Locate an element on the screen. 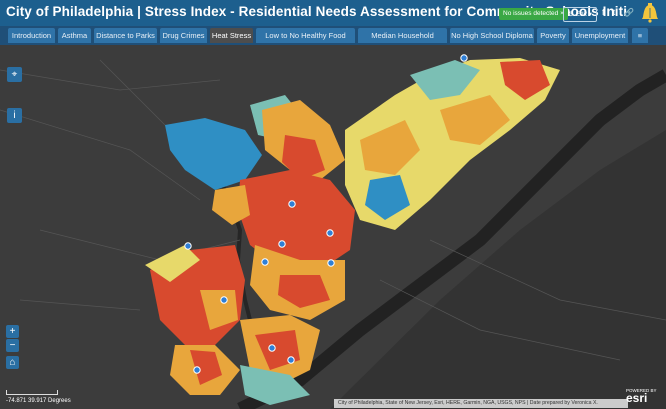 The height and width of the screenshot is (409, 666). zoom-out-button: − is located at coordinates (12, 345).